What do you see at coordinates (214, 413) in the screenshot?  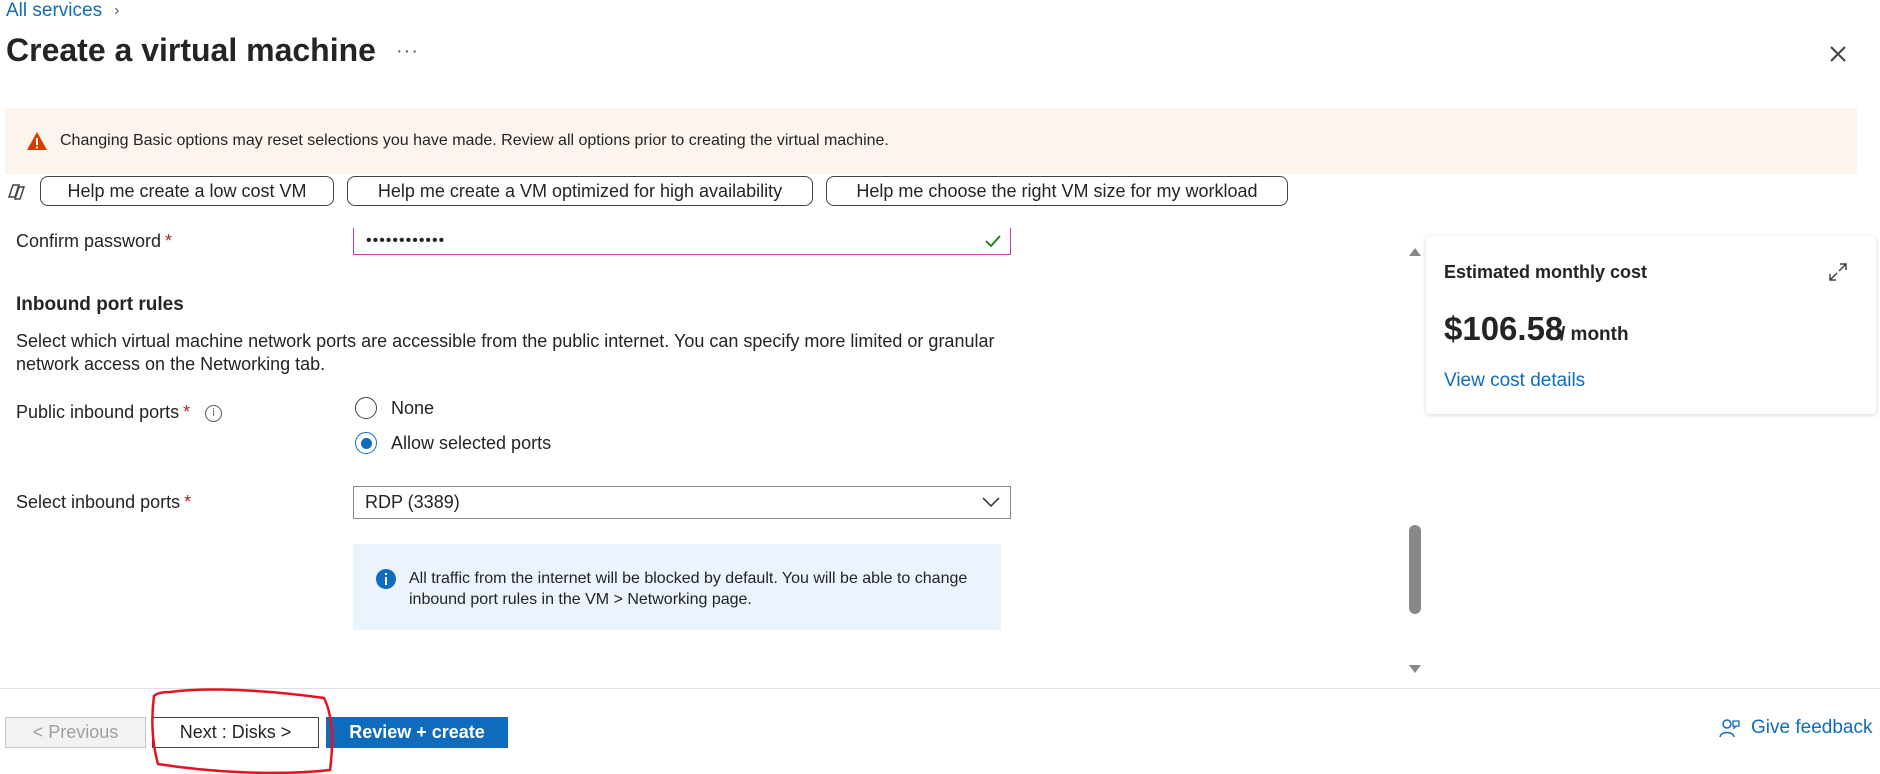 I see `info-icon: i` at bounding box center [214, 413].